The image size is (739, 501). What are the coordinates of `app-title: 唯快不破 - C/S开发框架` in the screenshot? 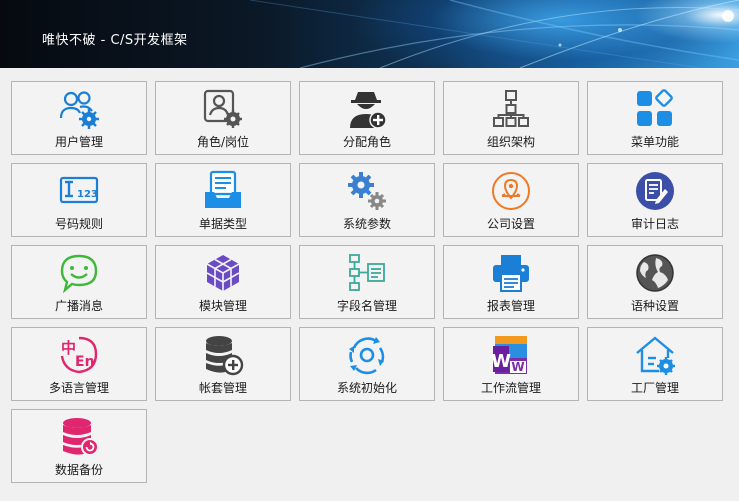 It's located at (115, 40).